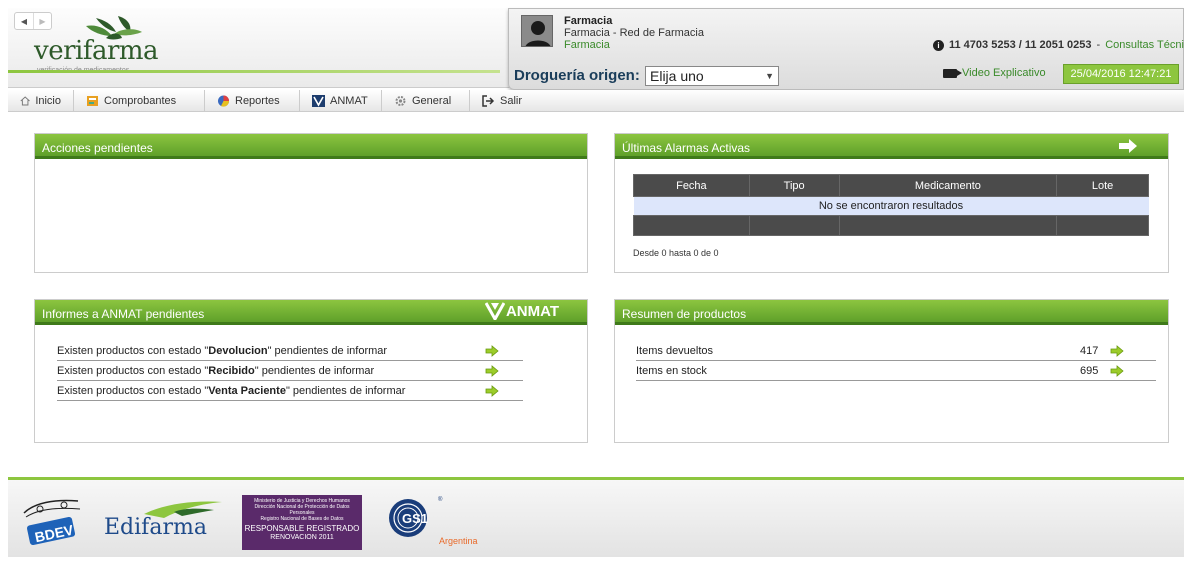 This screenshot has width=1184, height=573. Describe the element at coordinates (952, 73) in the screenshot. I see `video-camera-icon` at that location.